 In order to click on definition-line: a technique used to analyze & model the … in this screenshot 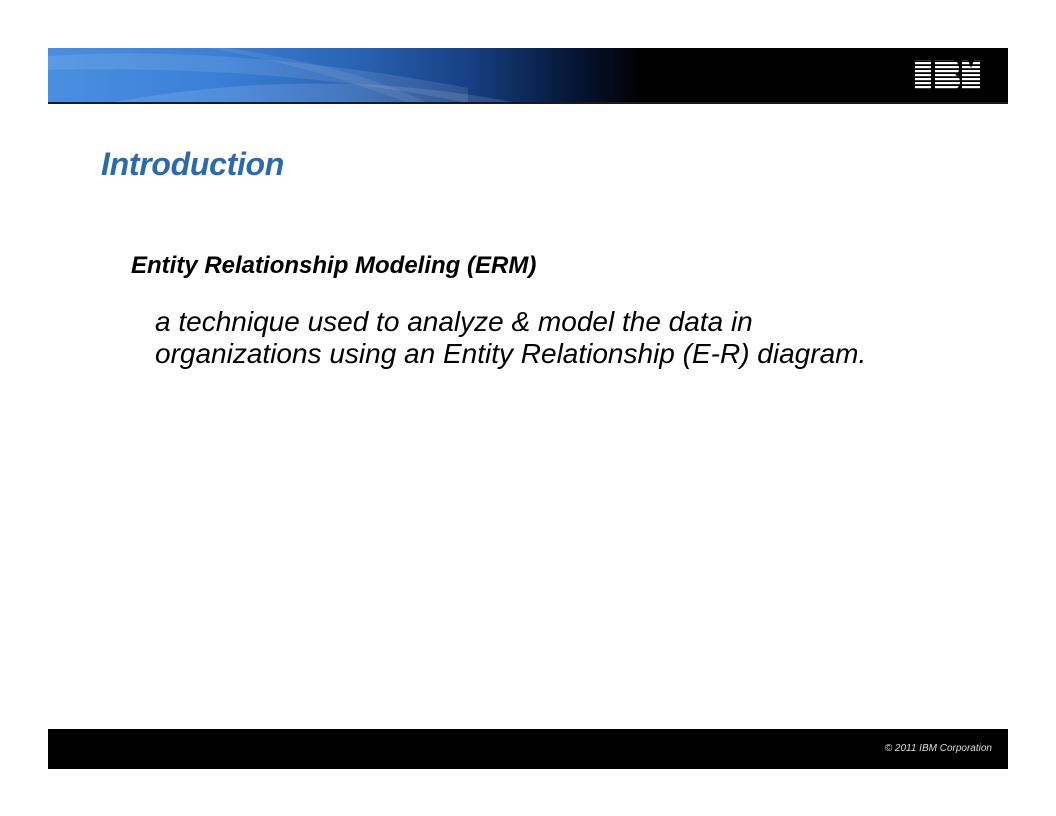, I will do `click(454, 321)`.